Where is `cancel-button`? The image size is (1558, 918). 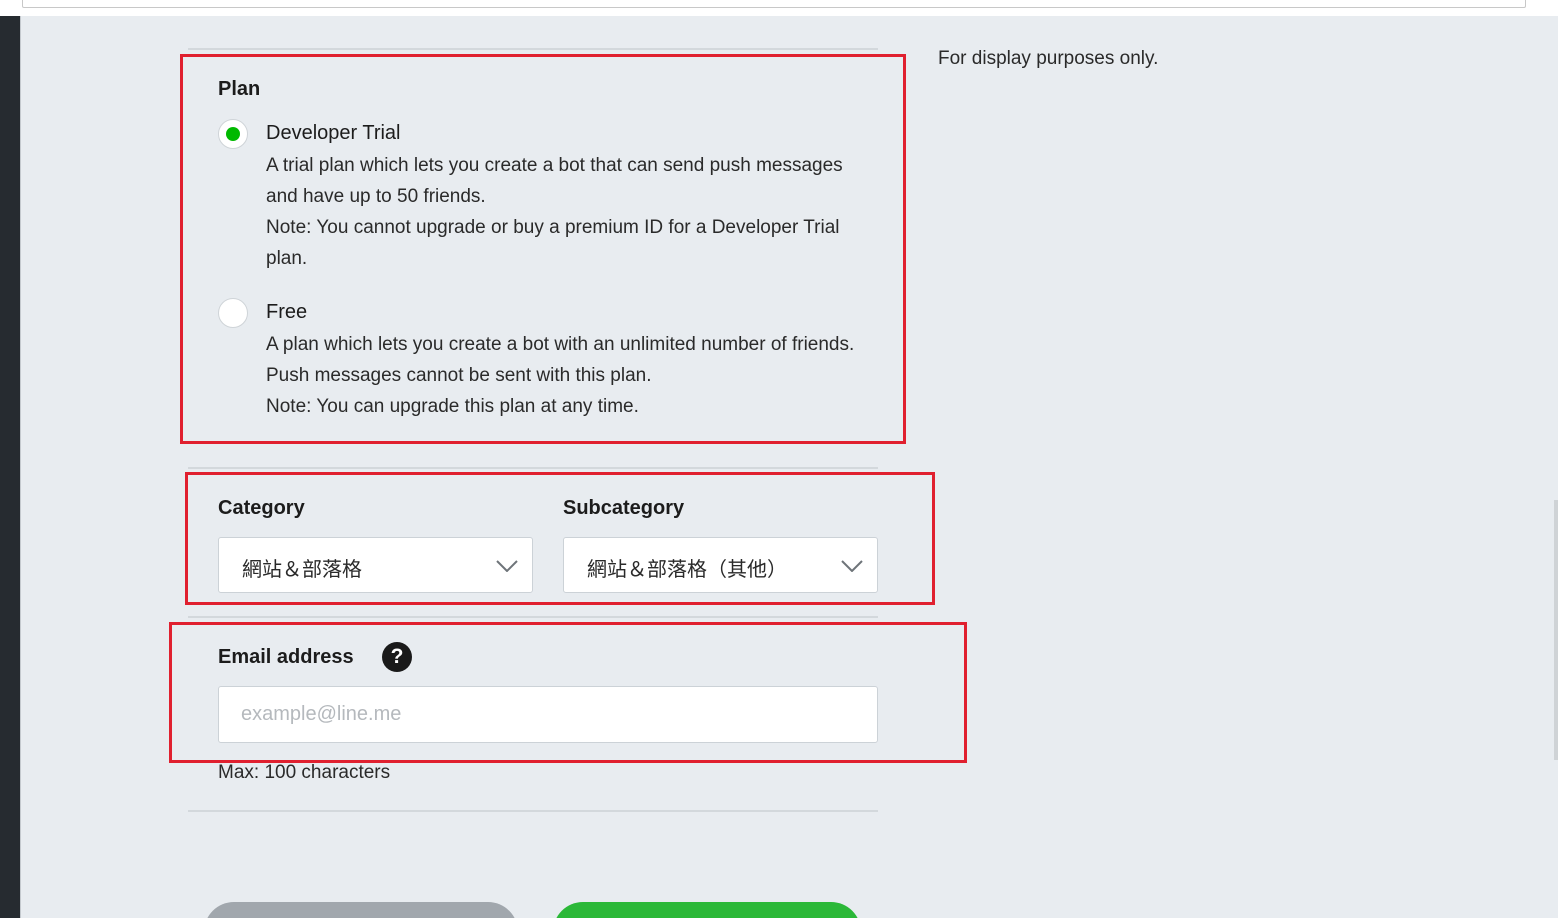
cancel-button is located at coordinates (361, 910).